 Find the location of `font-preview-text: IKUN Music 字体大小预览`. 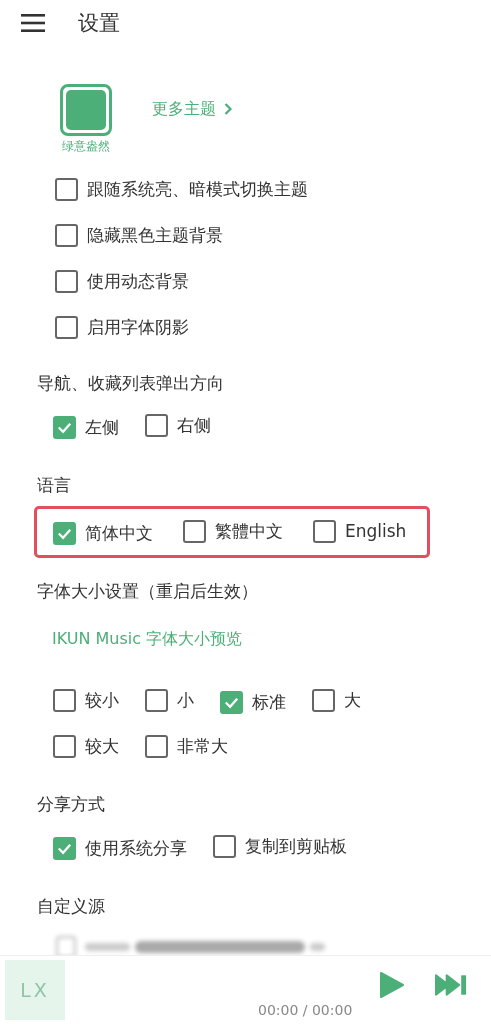

font-preview-text: IKUN Music 字体大小预览 is located at coordinates (147, 639).